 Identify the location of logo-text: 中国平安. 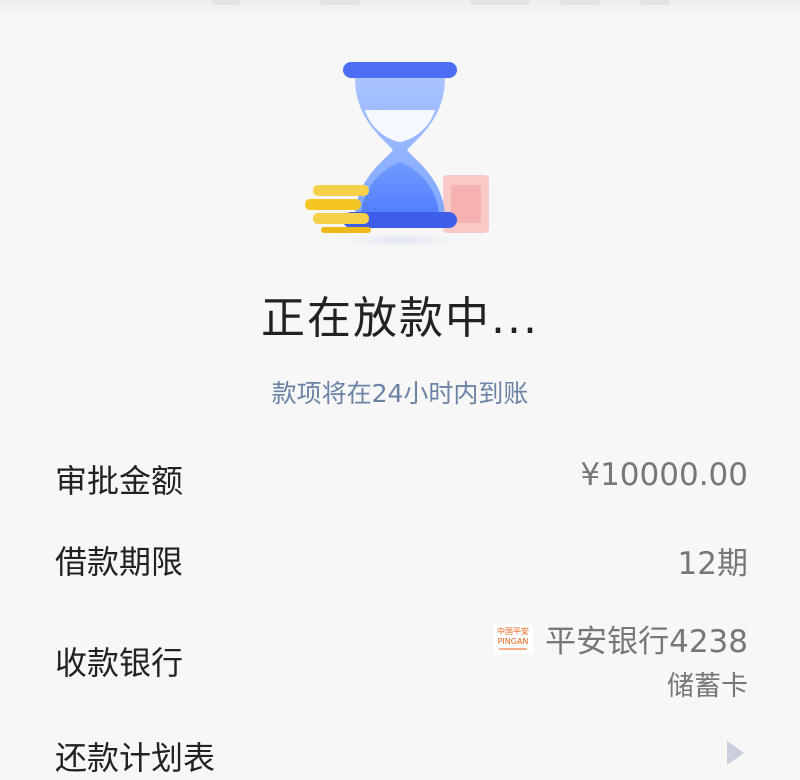
(513, 631).